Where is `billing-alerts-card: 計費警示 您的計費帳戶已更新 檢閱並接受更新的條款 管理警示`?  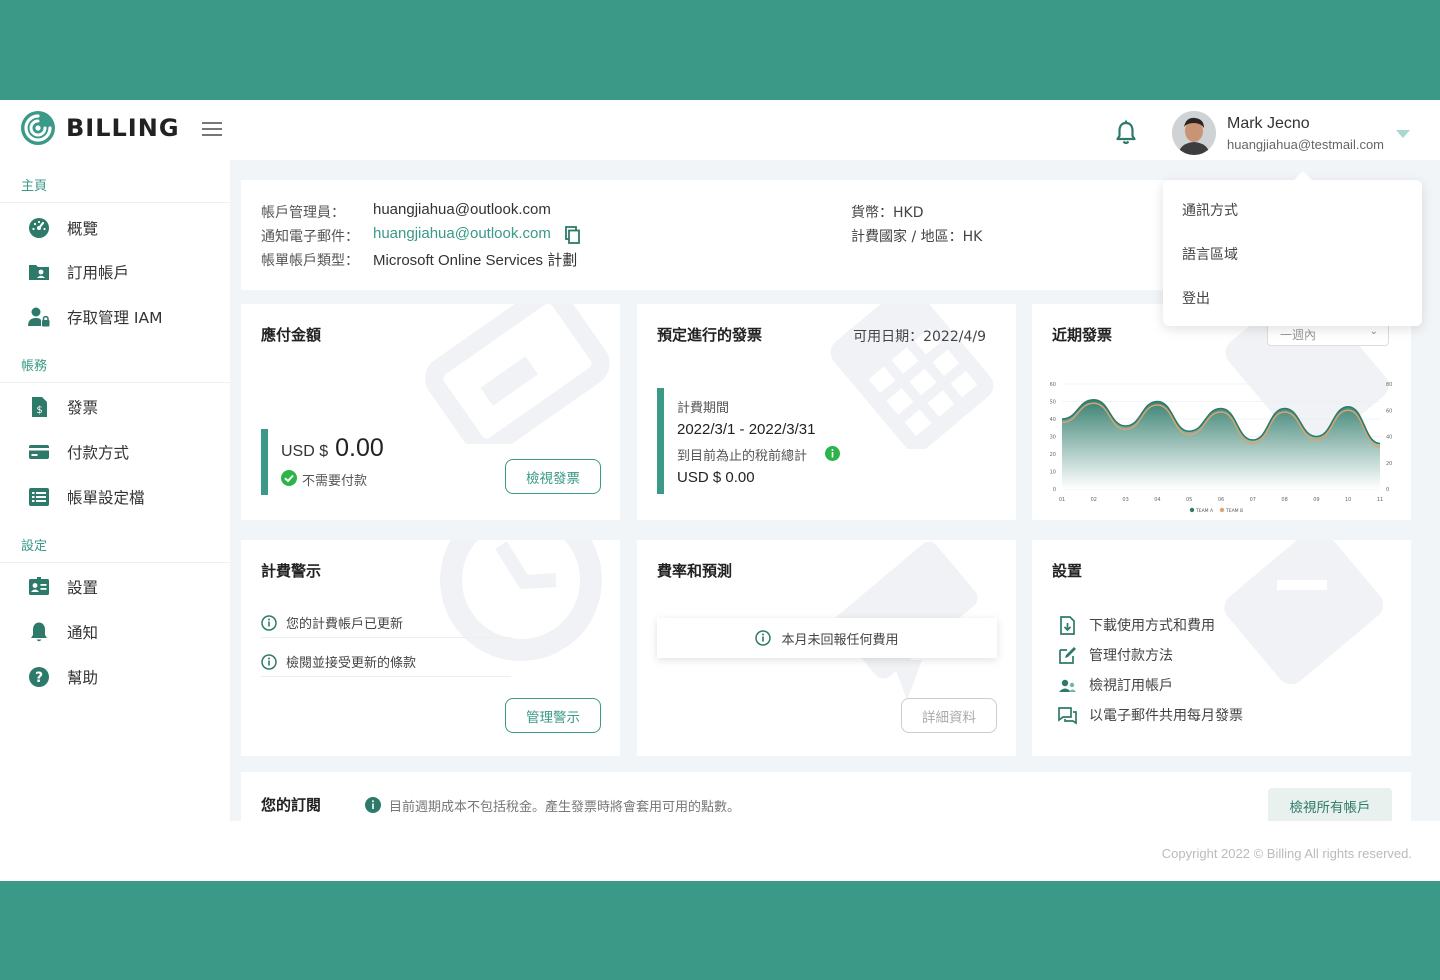 billing-alerts-card: 計費警示 您的計費帳戶已更新 檢閱並接受更新的條款 管理警示 is located at coordinates (430, 648).